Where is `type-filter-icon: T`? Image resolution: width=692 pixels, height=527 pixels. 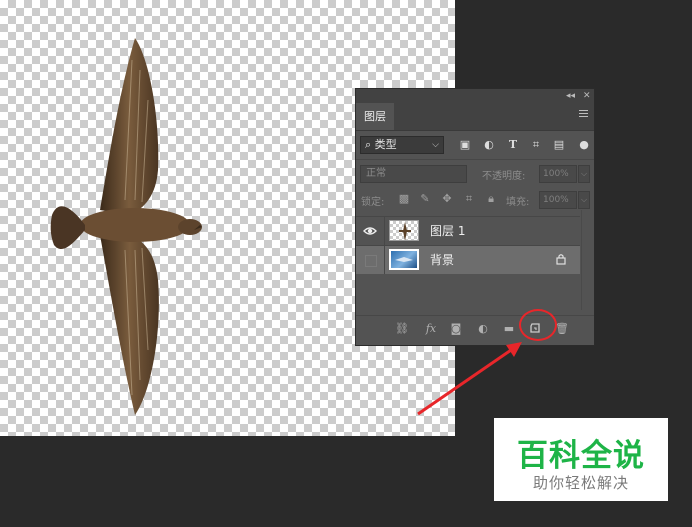 type-filter-icon: T is located at coordinates (513, 145).